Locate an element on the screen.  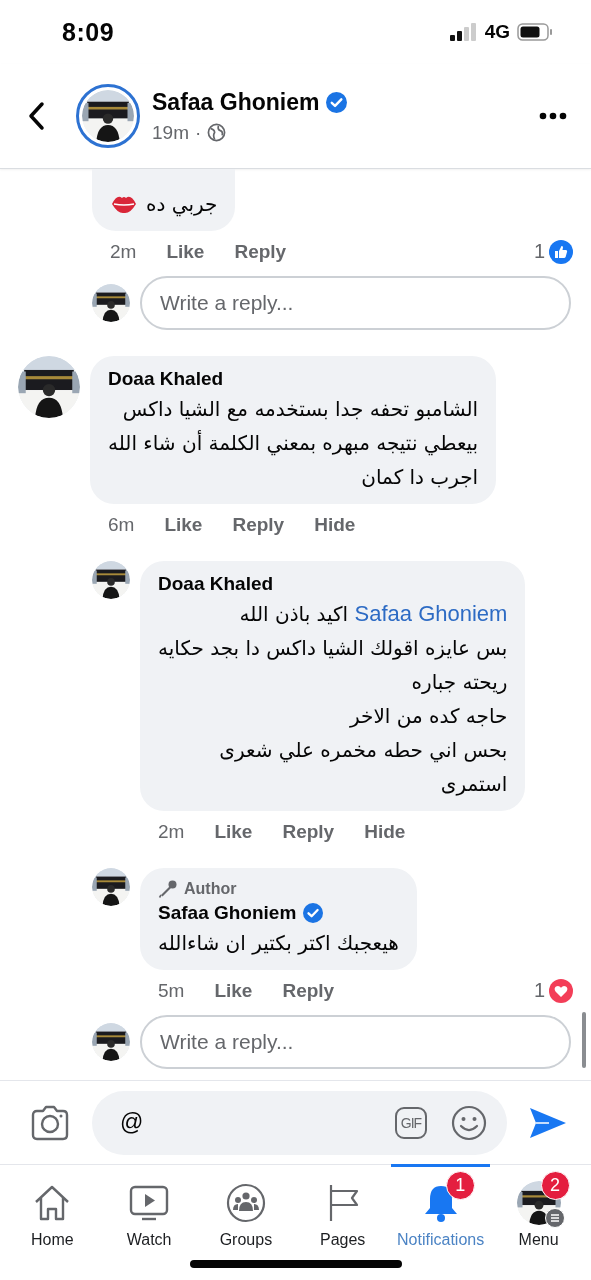
author-label: Author is located at coordinates (210, 889).